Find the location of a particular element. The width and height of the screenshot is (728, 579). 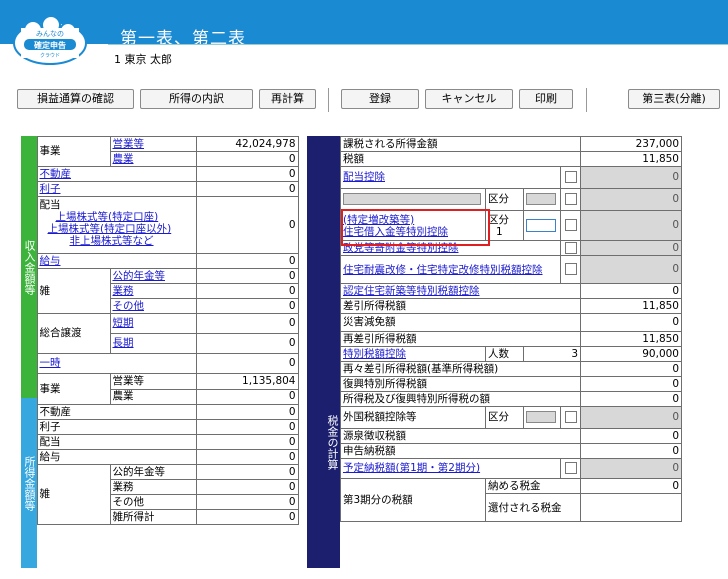

inc-zatsu-label: 雑 is located at coordinates (73, 291).